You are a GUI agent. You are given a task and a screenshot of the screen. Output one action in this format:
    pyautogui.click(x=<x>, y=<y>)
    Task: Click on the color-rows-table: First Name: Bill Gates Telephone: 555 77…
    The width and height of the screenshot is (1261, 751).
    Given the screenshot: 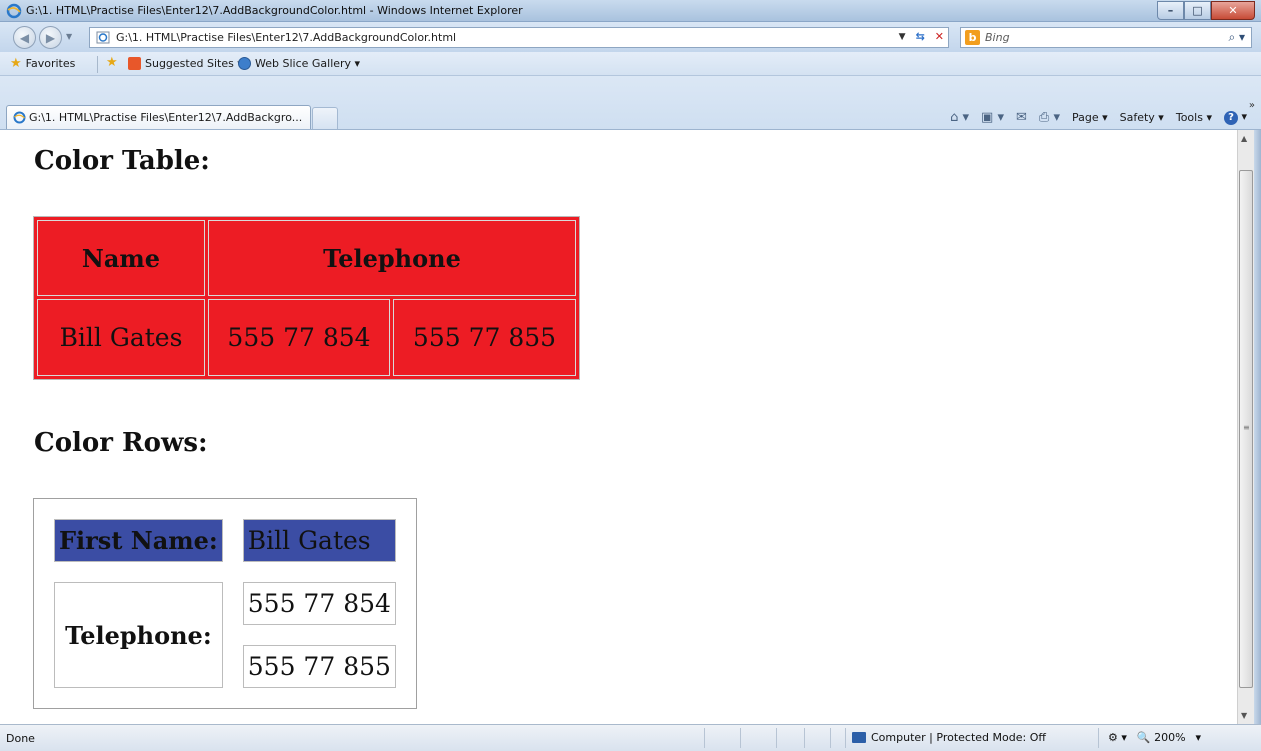 What is the action you would take?
    pyautogui.click(x=225, y=603)
    